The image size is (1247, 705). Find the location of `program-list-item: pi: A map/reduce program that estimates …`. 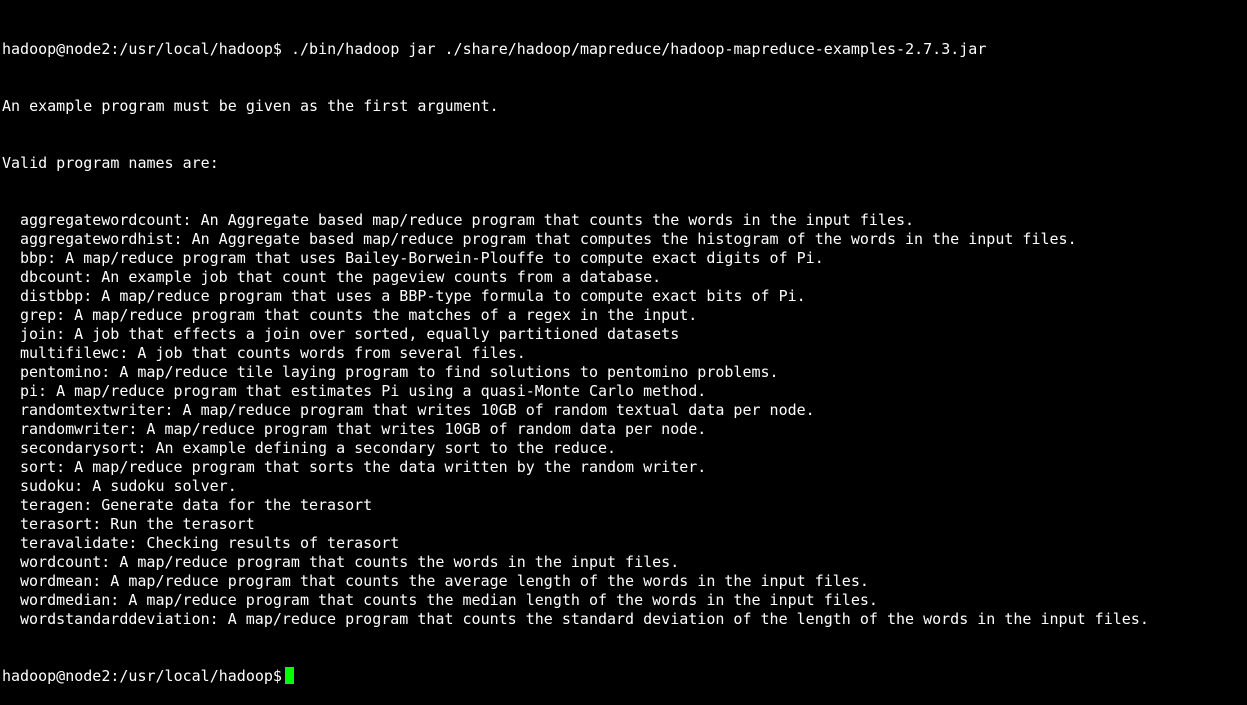

program-list-item: pi: A map/reduce program that estimates … is located at coordinates (363, 391).